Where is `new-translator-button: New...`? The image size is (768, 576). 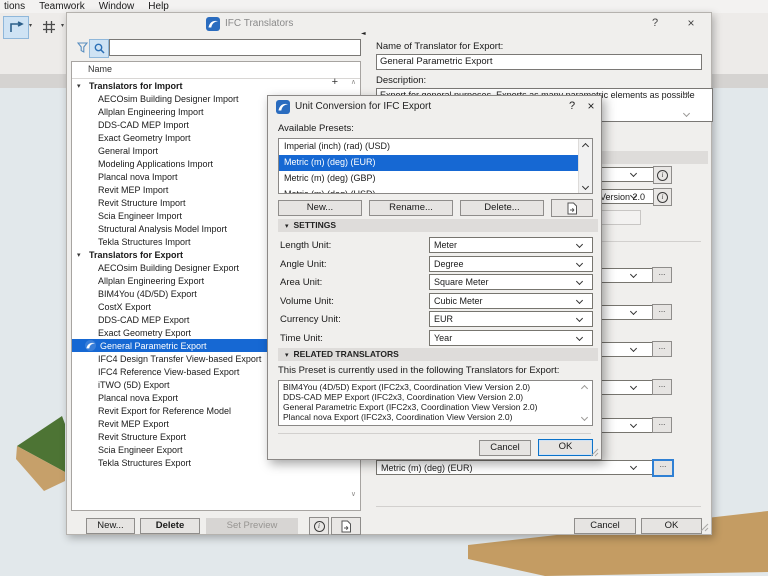 new-translator-button: New... is located at coordinates (110, 526).